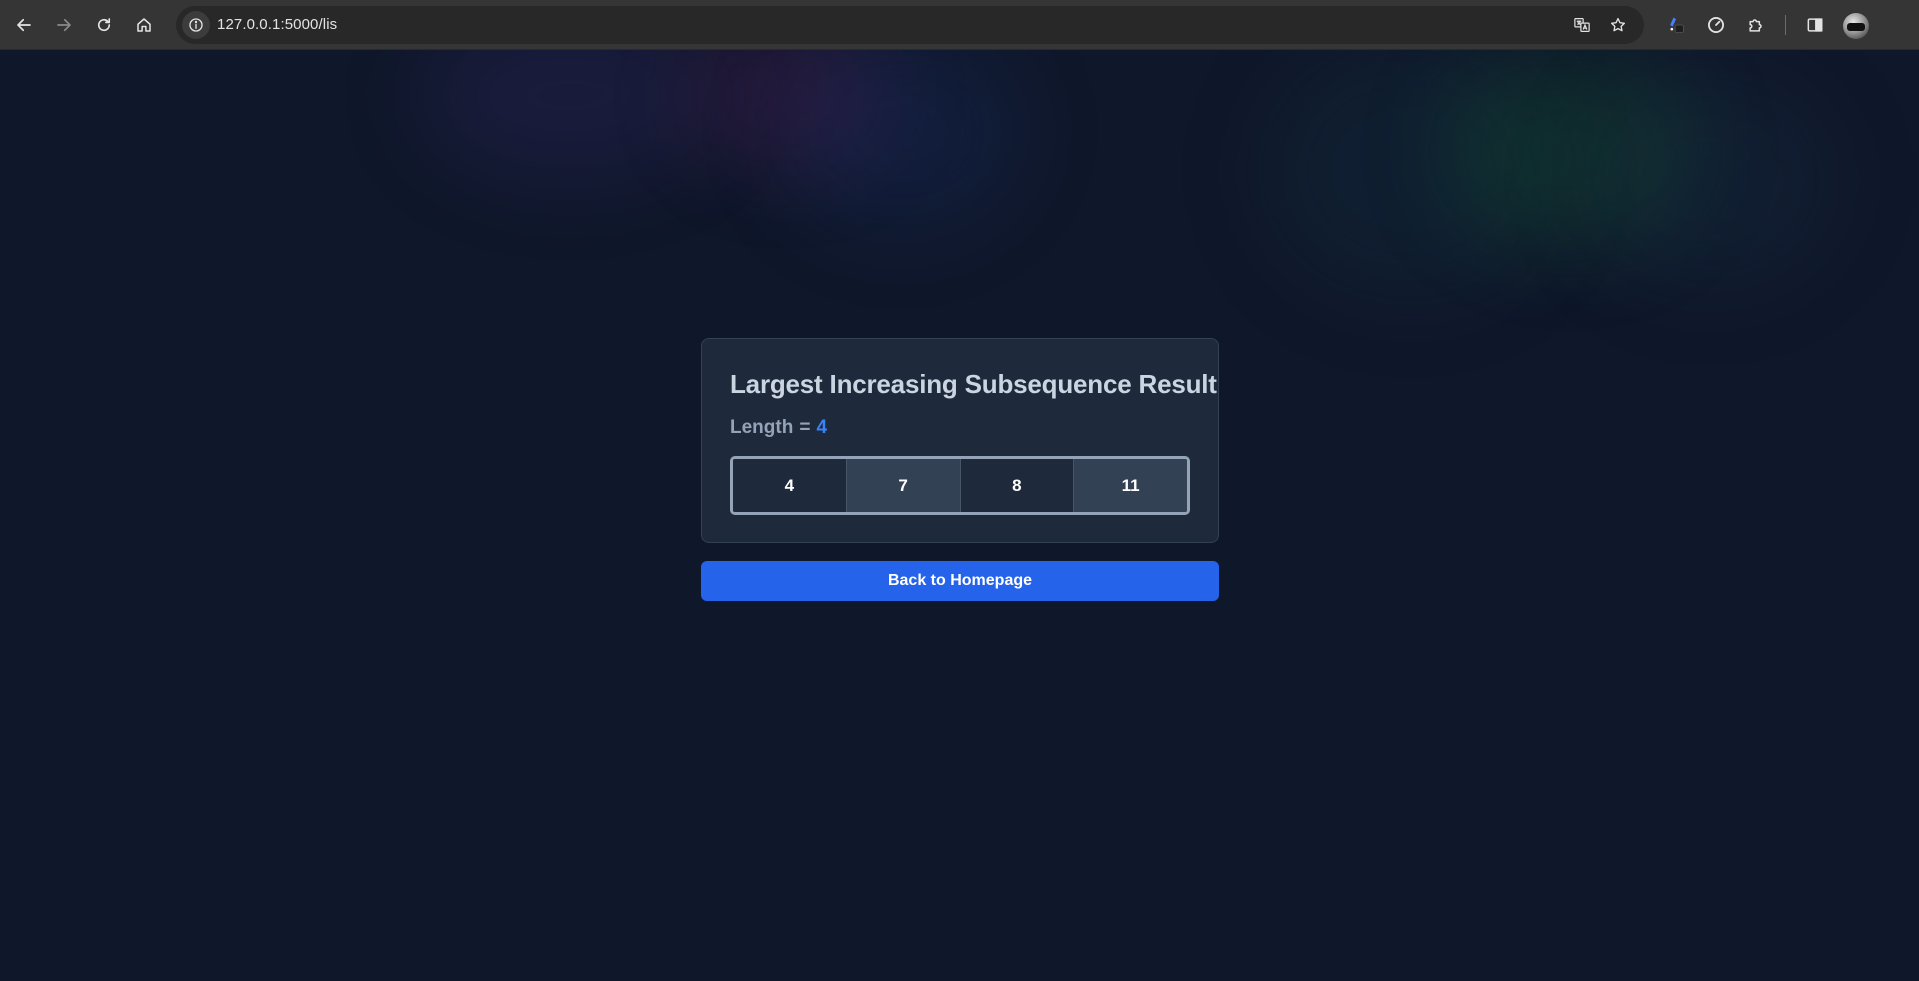 Image resolution: width=1919 pixels, height=981 pixels. I want to click on forward-button, so click(64, 25).